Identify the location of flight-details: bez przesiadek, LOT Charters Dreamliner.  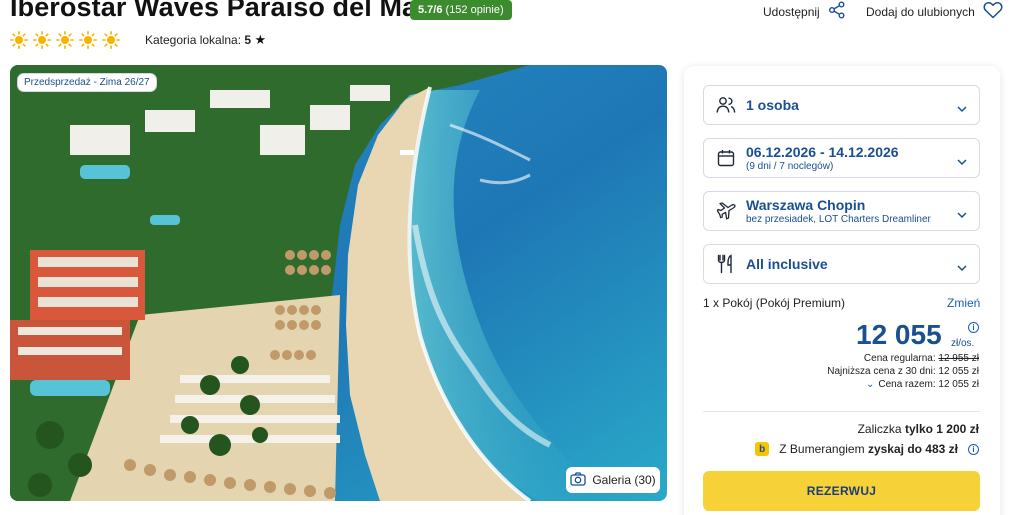
(838, 219).